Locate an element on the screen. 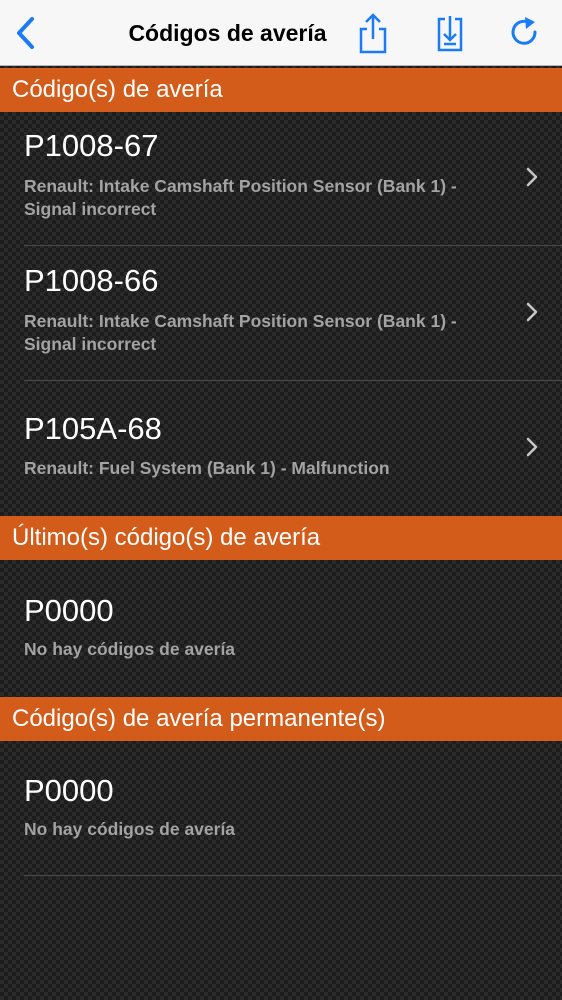 The height and width of the screenshot is (1000, 562). navigation-bar: Códigos de avería is located at coordinates (281, 33).